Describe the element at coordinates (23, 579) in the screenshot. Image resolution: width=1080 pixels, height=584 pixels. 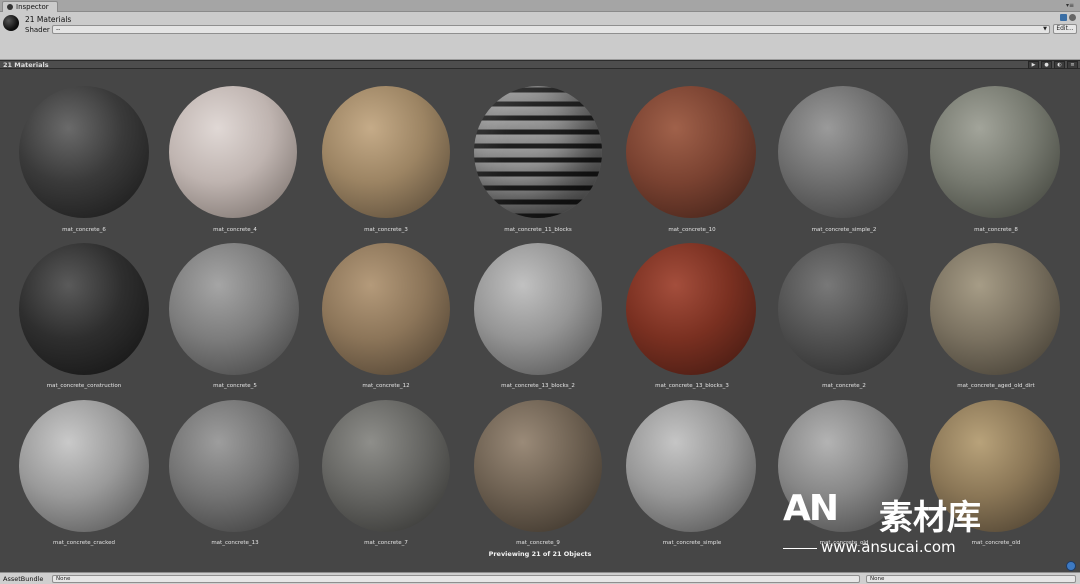
I see `asset-bundle-label: AssetBundle` at that location.